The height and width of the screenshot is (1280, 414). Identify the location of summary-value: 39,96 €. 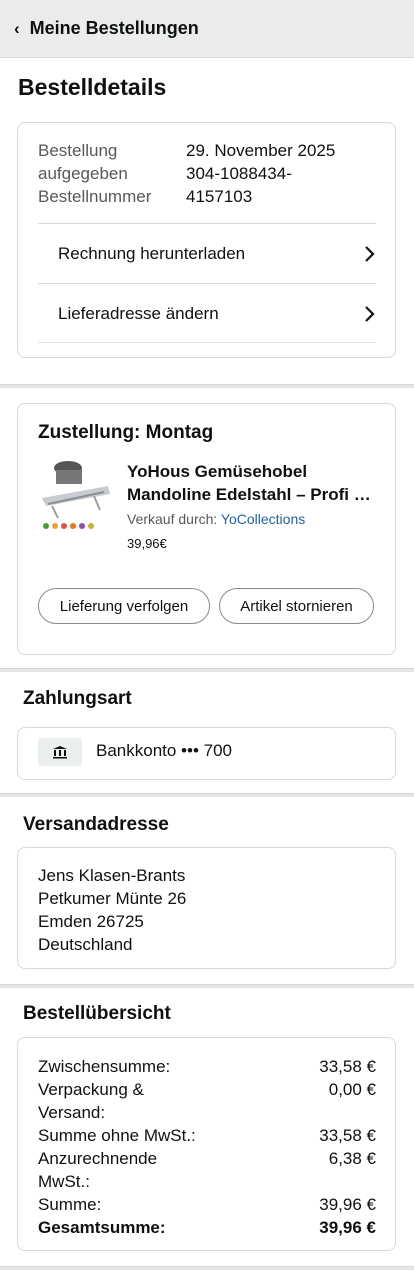
(347, 1204).